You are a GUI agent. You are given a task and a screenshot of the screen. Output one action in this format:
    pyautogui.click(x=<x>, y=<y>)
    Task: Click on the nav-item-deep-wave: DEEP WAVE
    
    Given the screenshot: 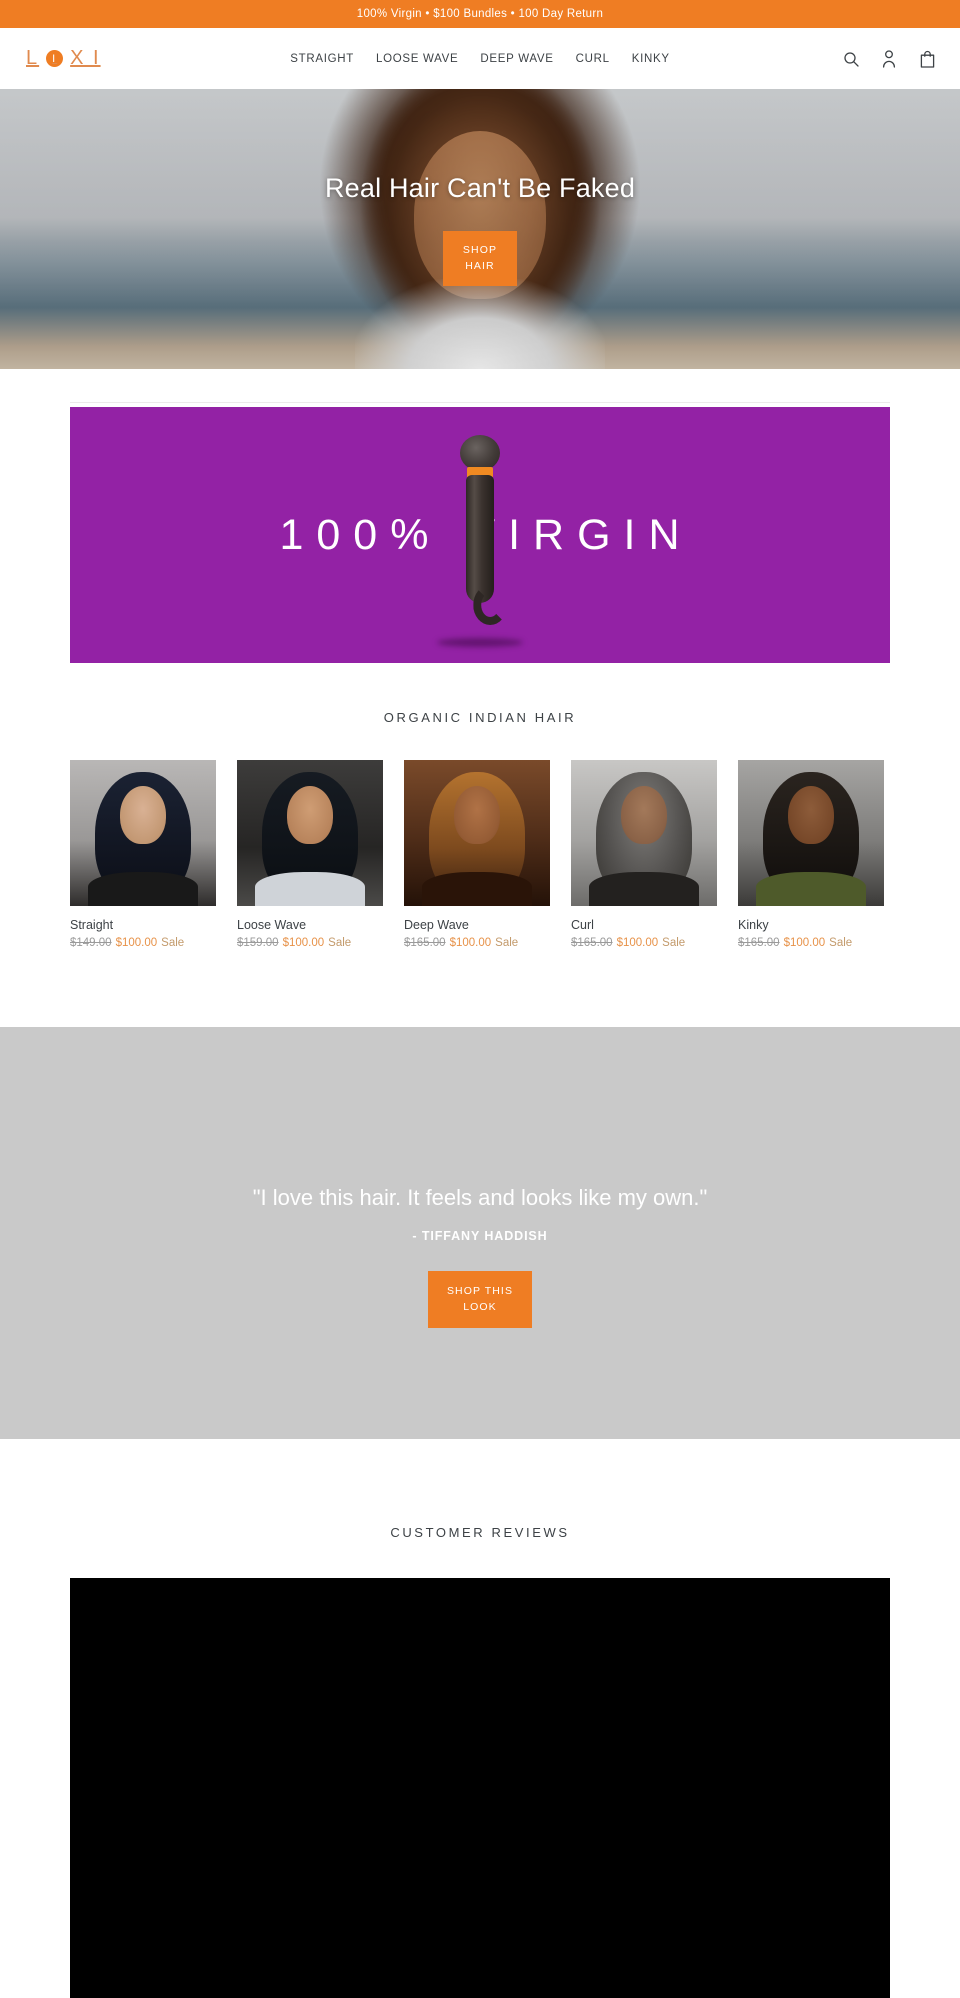 What is the action you would take?
    pyautogui.click(x=516, y=59)
    